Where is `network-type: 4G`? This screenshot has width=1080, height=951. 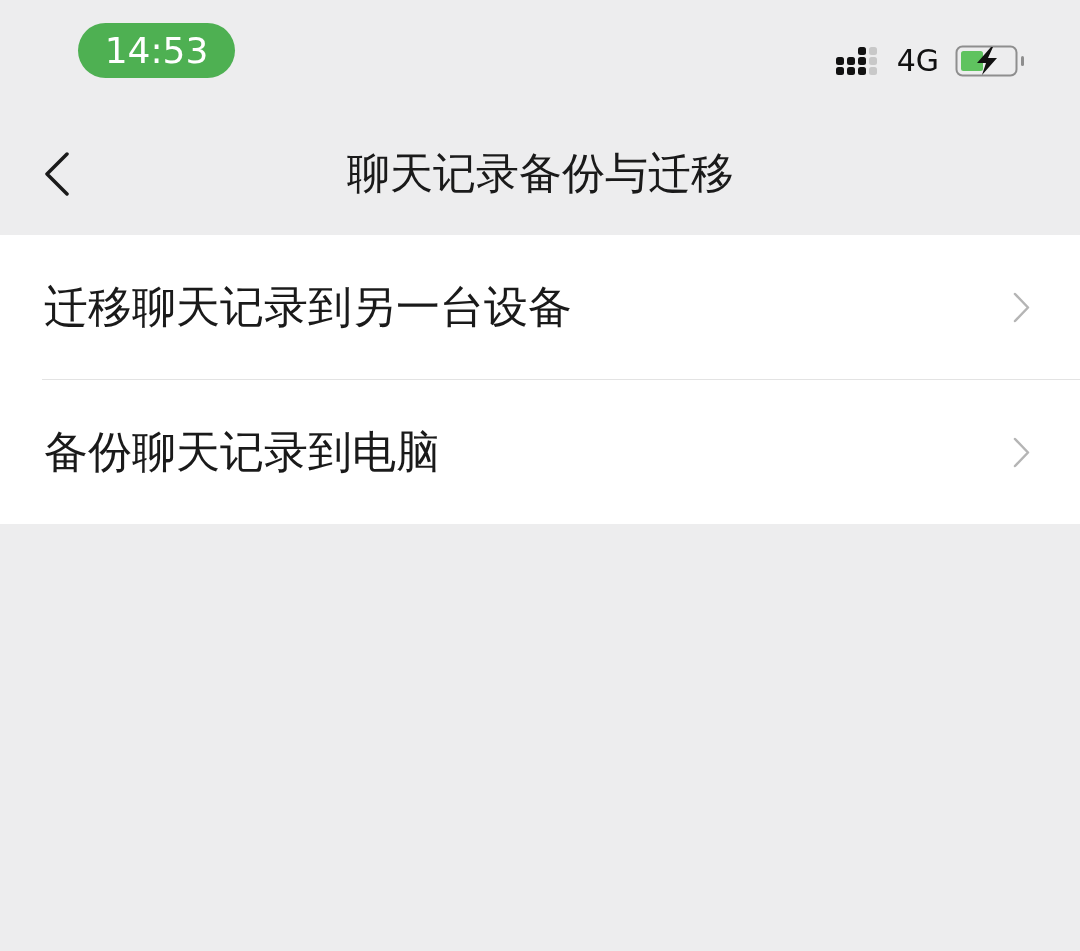 network-type: 4G is located at coordinates (917, 61).